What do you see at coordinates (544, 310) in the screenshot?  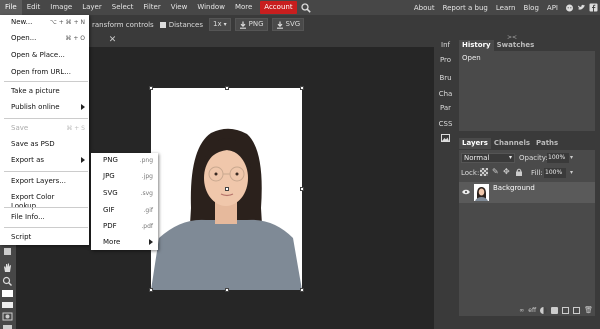 I see `adjustment-layer-icon` at bounding box center [544, 310].